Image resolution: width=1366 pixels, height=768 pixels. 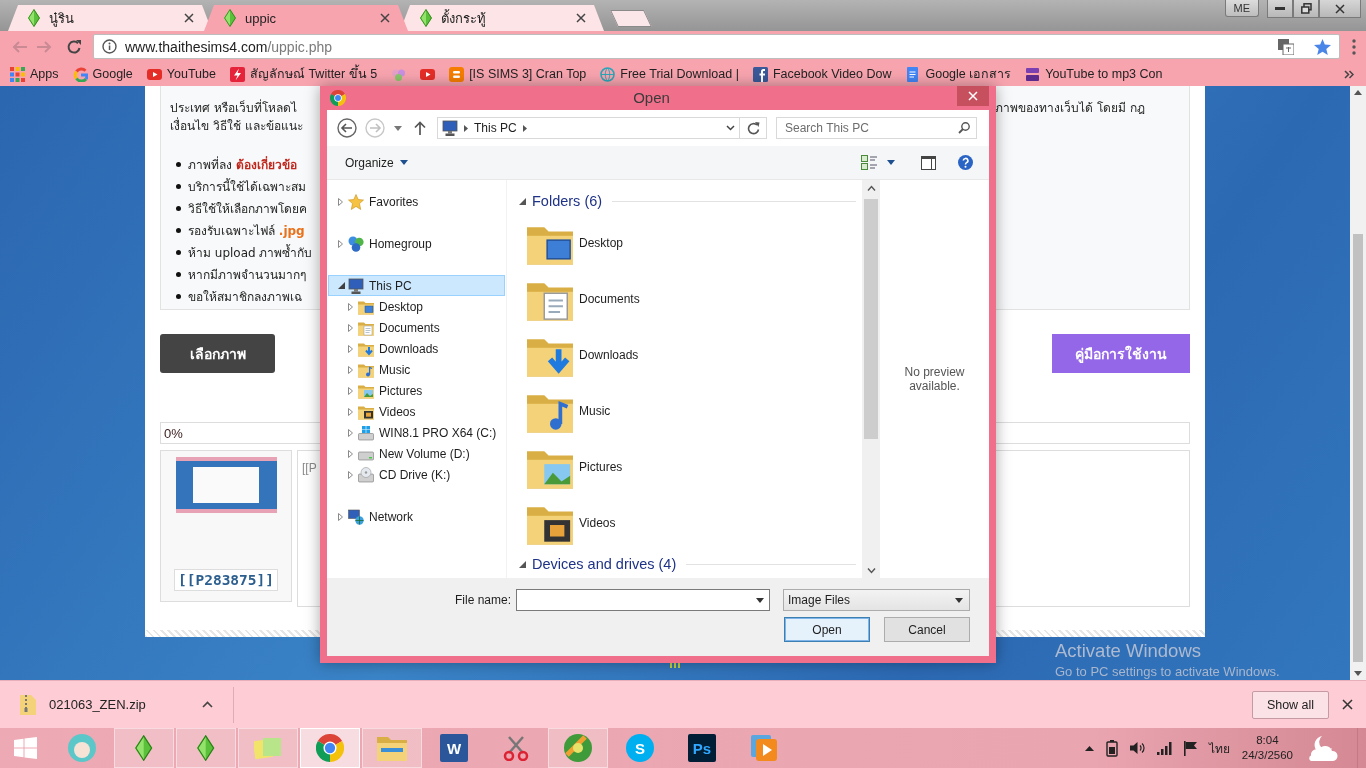 What do you see at coordinates (306, 18) in the screenshot?
I see `browser-tab: uppic` at bounding box center [306, 18].